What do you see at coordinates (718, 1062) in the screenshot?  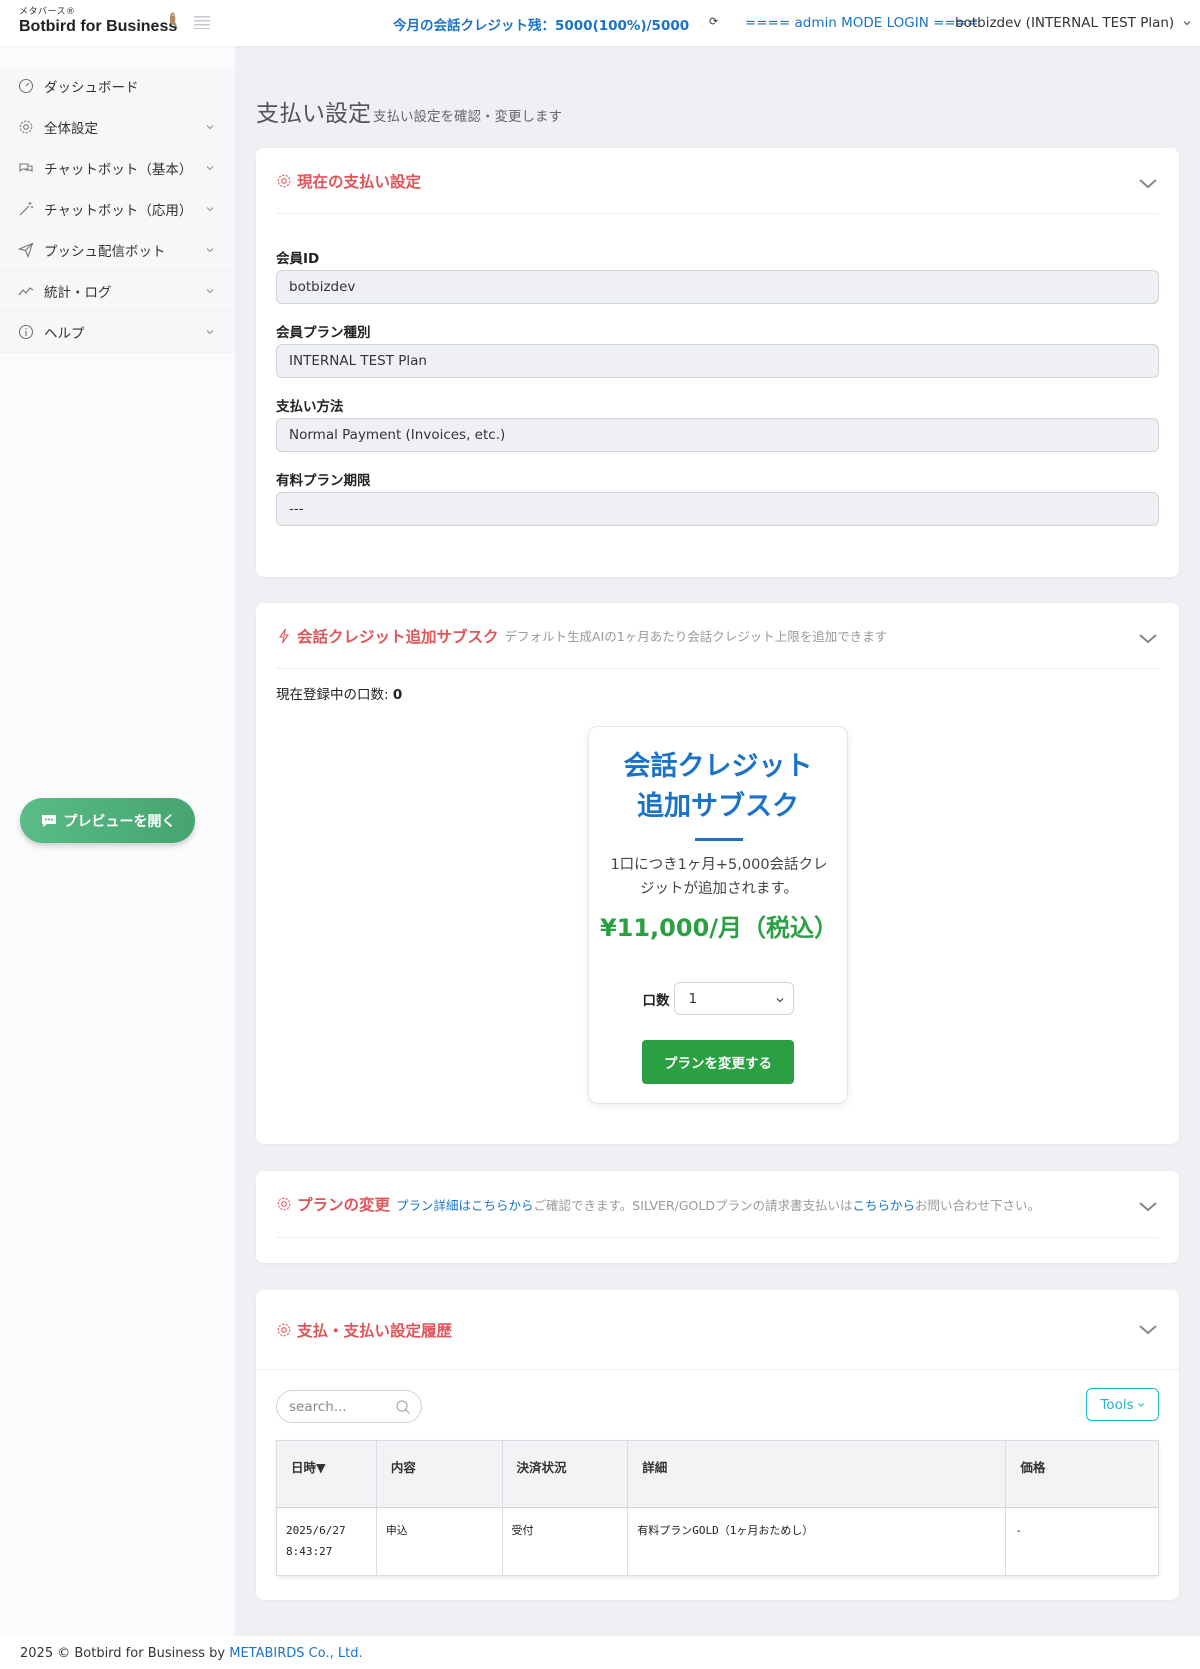 I see `change-plan-button: プランを変更する` at bounding box center [718, 1062].